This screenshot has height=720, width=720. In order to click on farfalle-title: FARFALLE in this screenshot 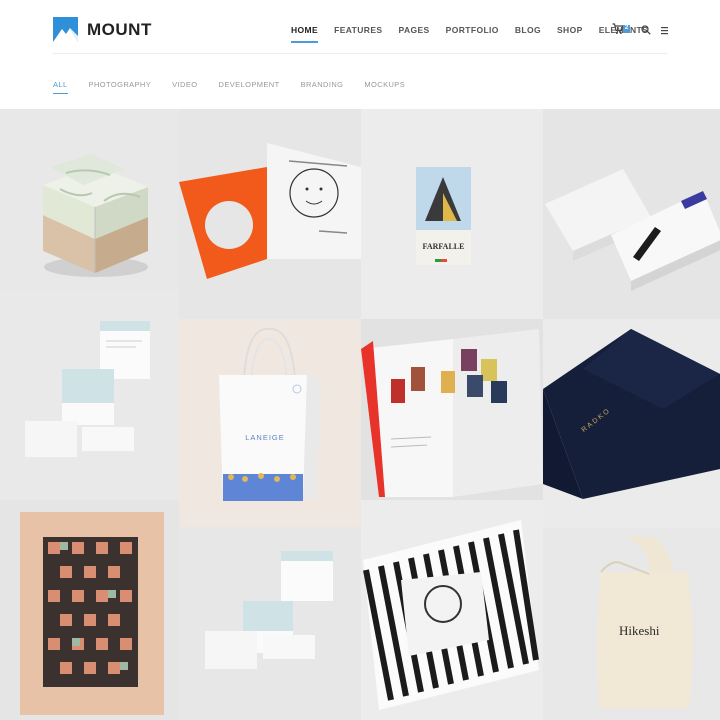, I will do `click(443, 246)`.